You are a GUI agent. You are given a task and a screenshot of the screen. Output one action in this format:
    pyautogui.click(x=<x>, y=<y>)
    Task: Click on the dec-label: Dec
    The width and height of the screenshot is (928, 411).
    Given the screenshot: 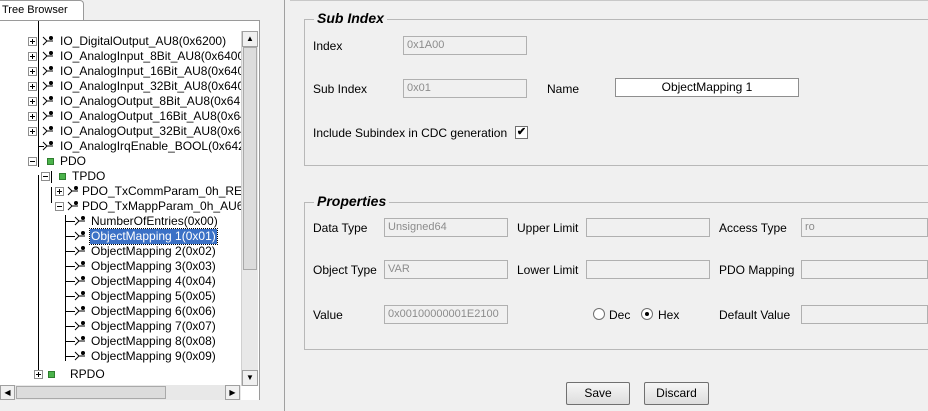 What is the action you would take?
    pyautogui.click(x=620, y=315)
    